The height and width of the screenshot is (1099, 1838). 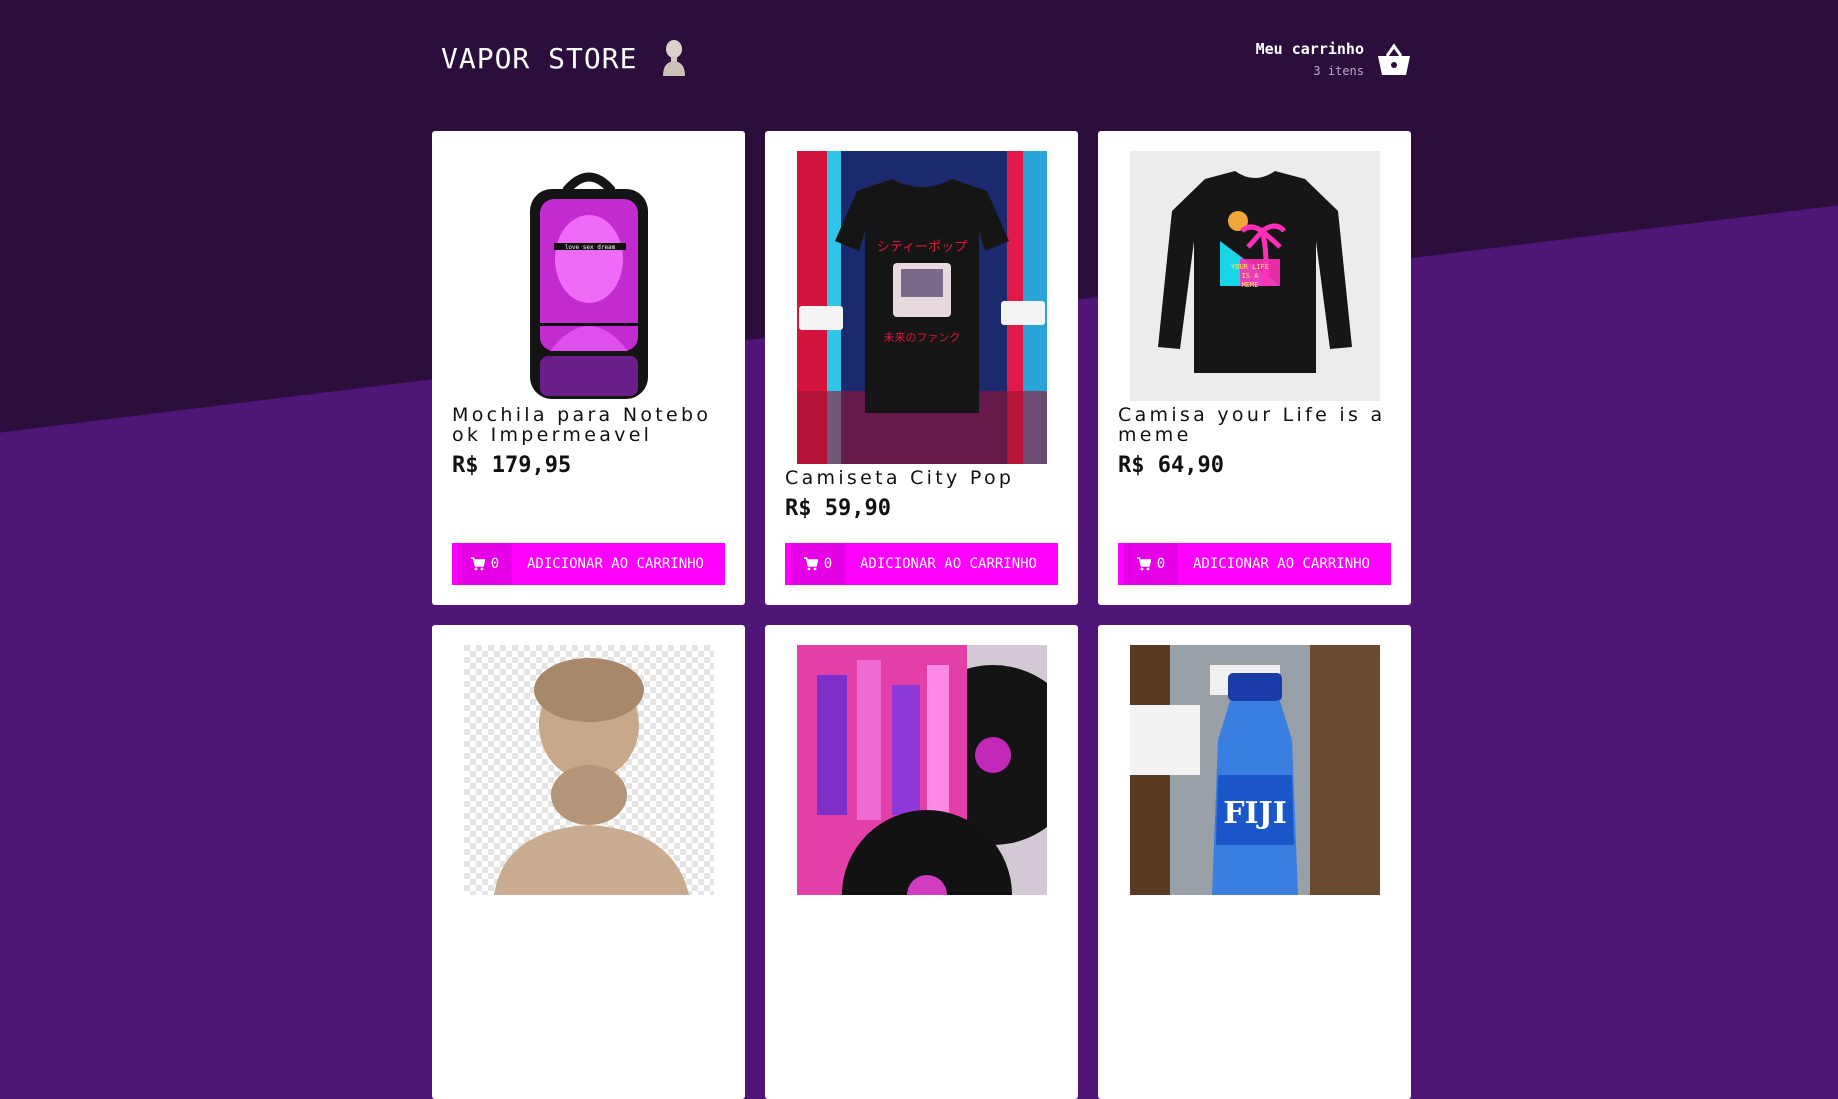 I want to click on backpack-image: love sex dream, so click(x=588, y=276).